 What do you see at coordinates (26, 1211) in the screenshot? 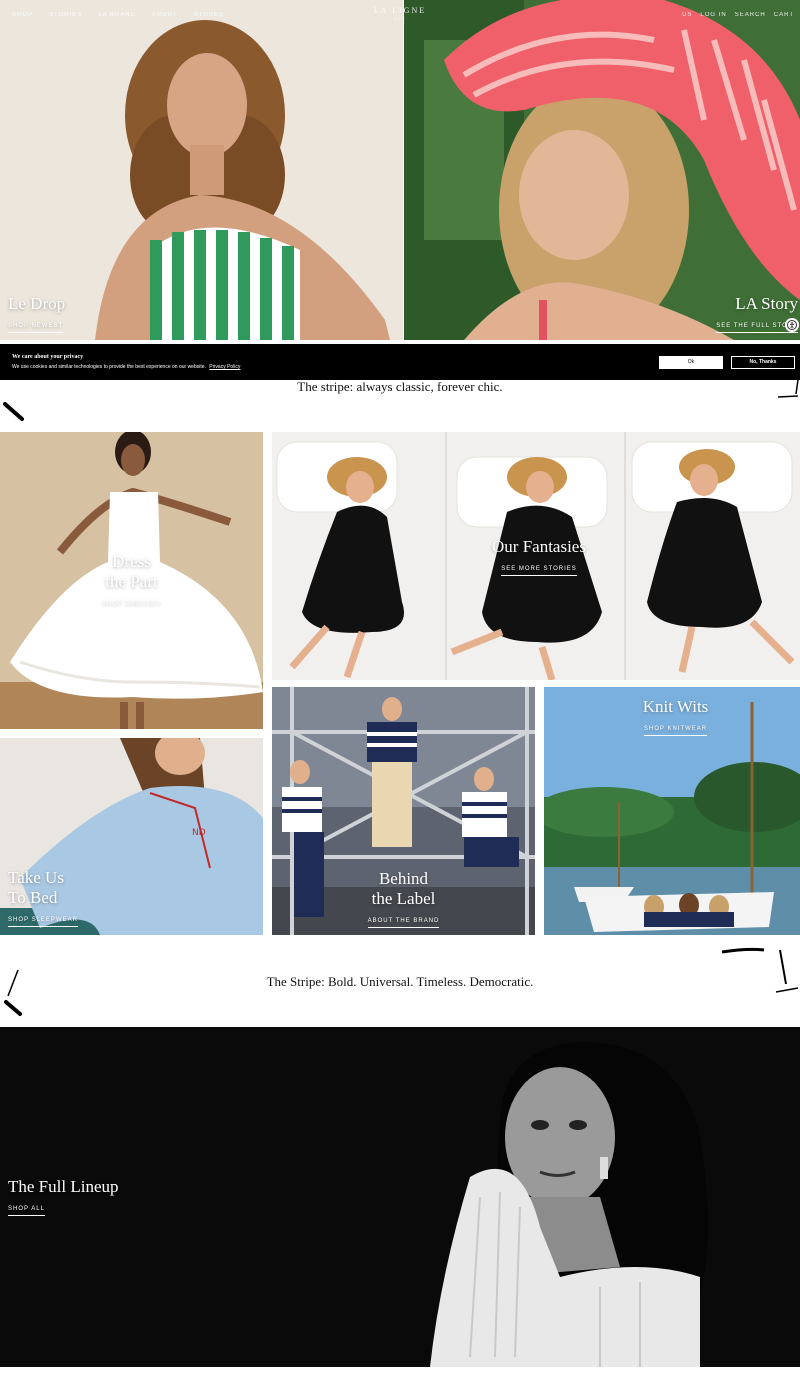
I see `shop-all-link: SHOP ALL` at bounding box center [26, 1211].